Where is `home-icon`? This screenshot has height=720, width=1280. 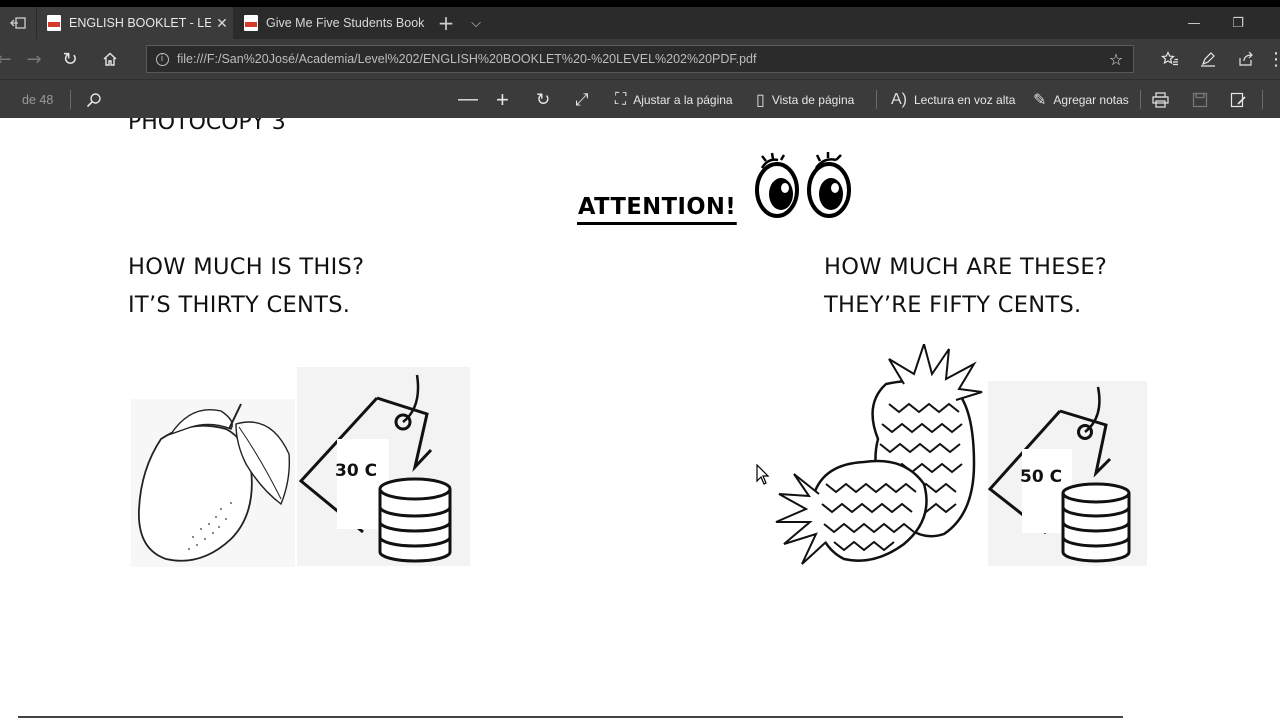
home-icon is located at coordinates (110, 59).